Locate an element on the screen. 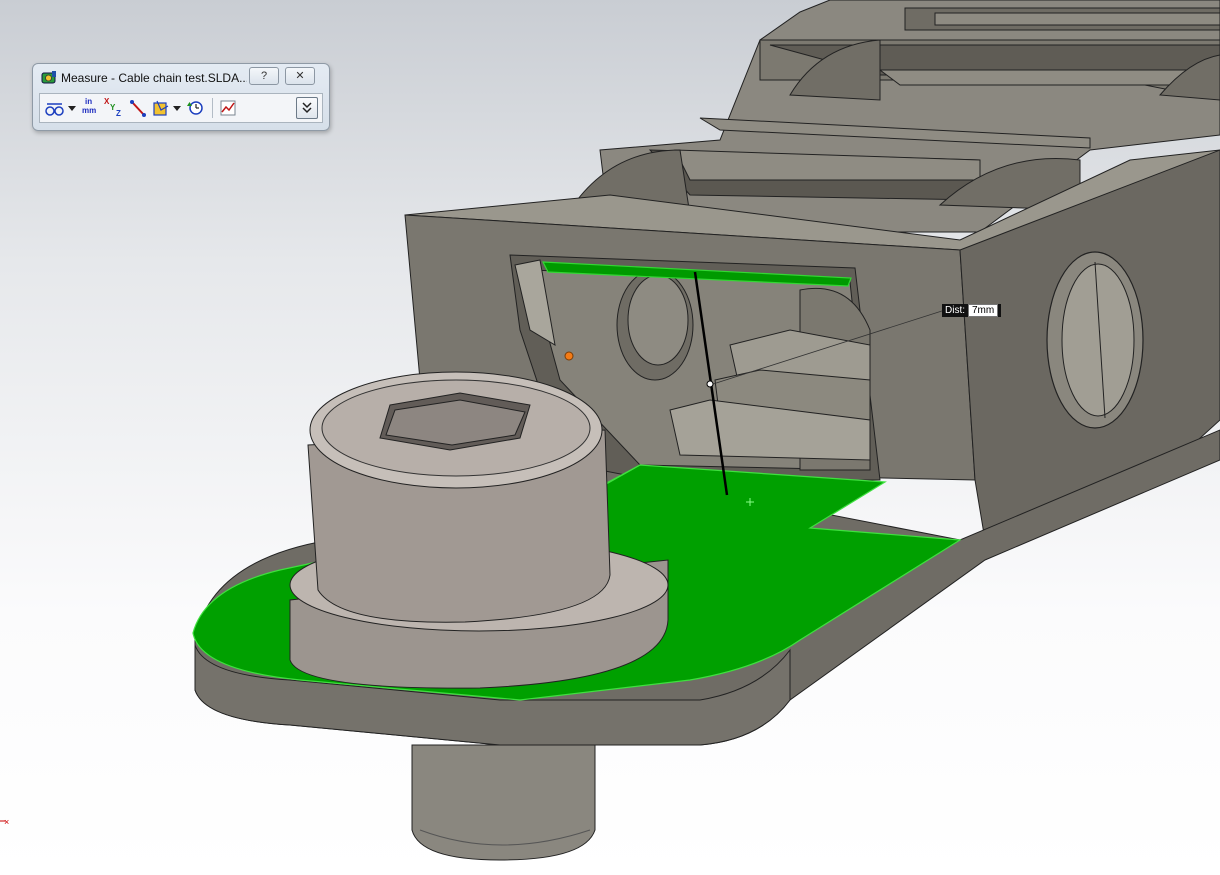  arc-circle-dropdown is located at coordinates (72, 108).